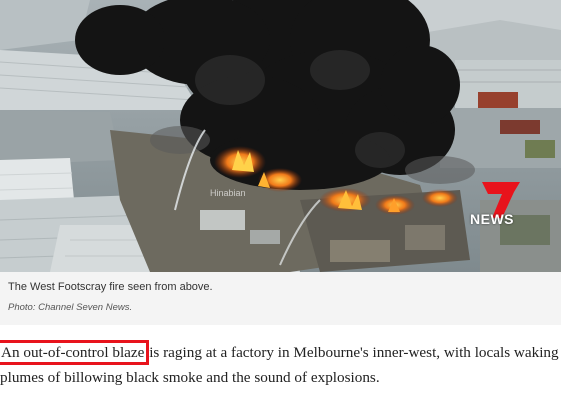  I want to click on photo-credit: Photo: Channel Seven News., so click(70, 307).